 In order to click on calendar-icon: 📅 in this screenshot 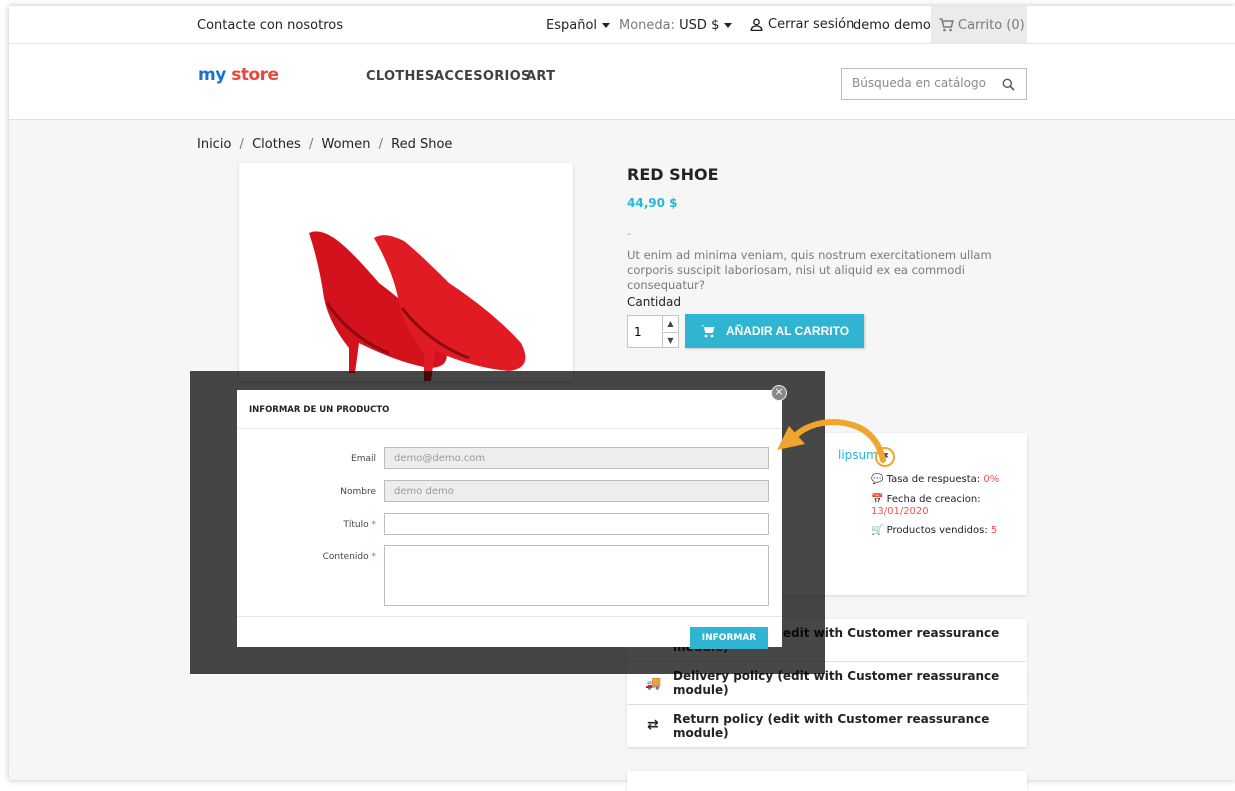, I will do `click(877, 499)`.